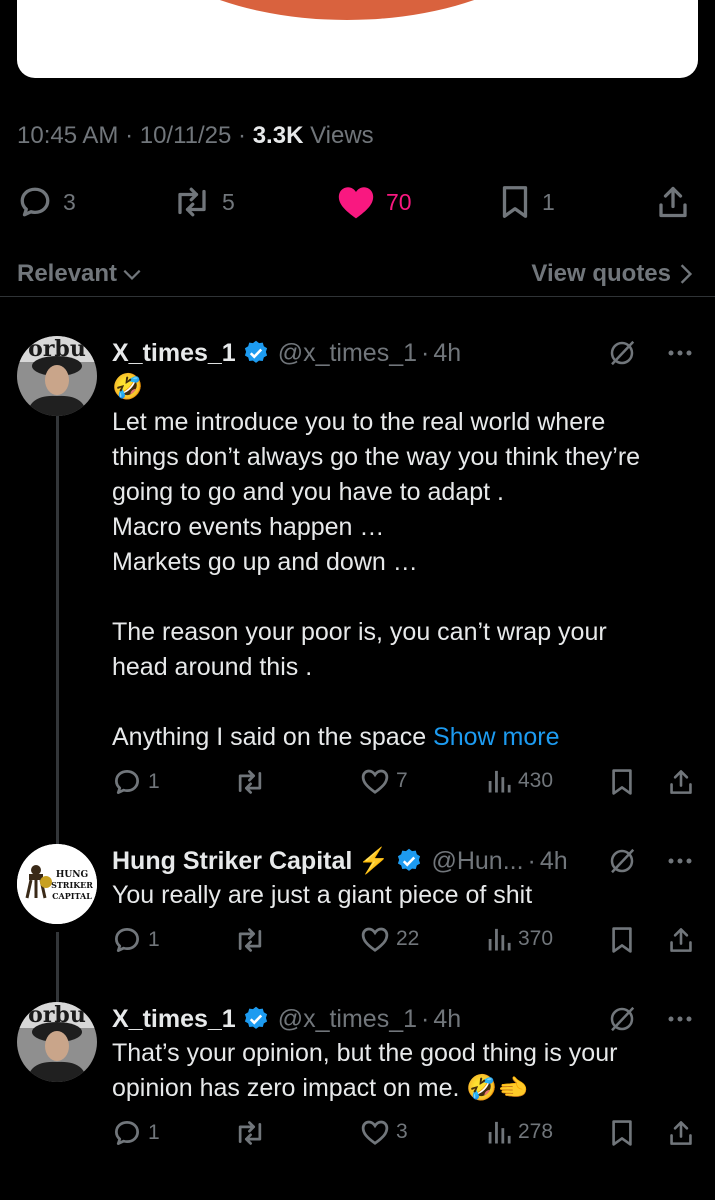 This screenshot has height=1200, width=715. I want to click on sort-label: Relevant, so click(67, 273).